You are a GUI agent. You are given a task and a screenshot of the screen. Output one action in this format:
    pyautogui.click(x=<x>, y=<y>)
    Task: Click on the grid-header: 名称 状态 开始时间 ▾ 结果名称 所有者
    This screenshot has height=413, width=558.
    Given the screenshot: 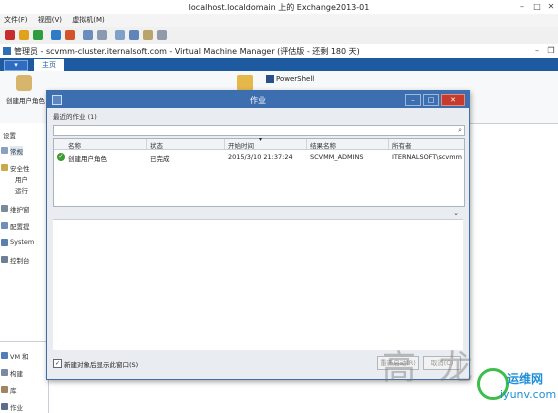 What is the action you would take?
    pyautogui.click(x=259, y=143)
    